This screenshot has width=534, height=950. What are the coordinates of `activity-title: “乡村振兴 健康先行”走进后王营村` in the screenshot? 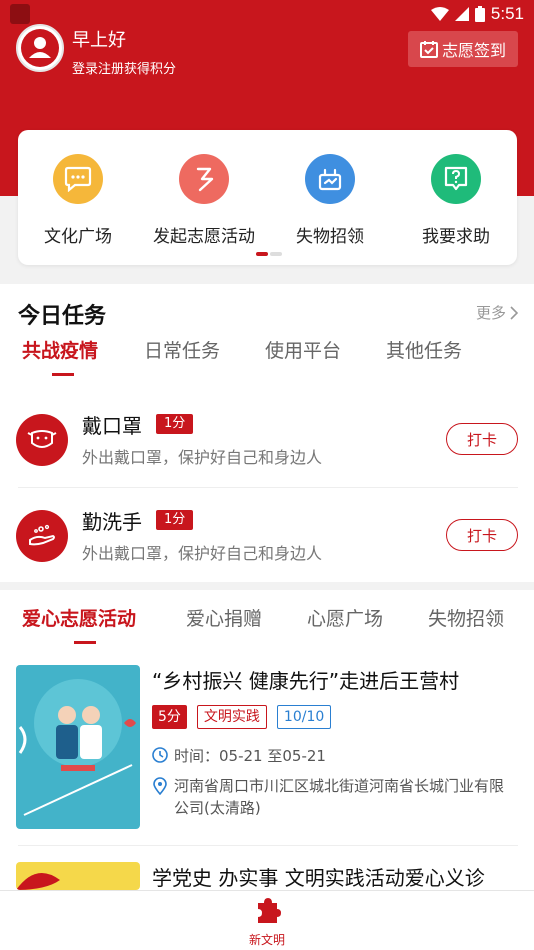 It's located at (306, 681).